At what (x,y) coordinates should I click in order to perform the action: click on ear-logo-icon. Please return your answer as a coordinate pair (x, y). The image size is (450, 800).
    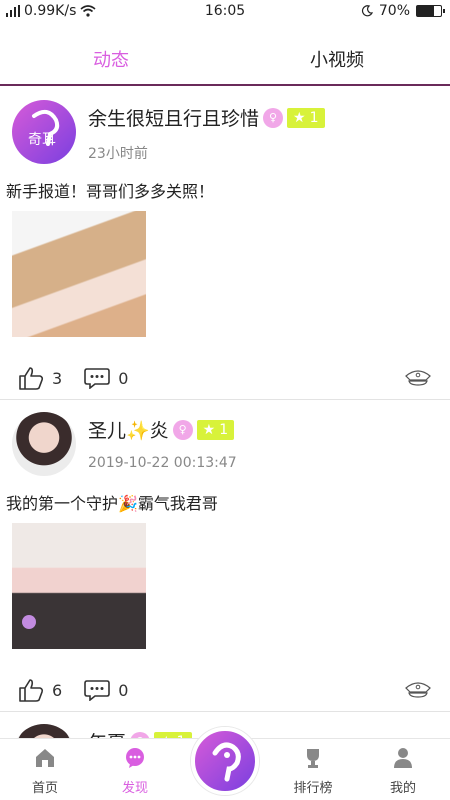
    Looking at the image, I should click on (226, 762).